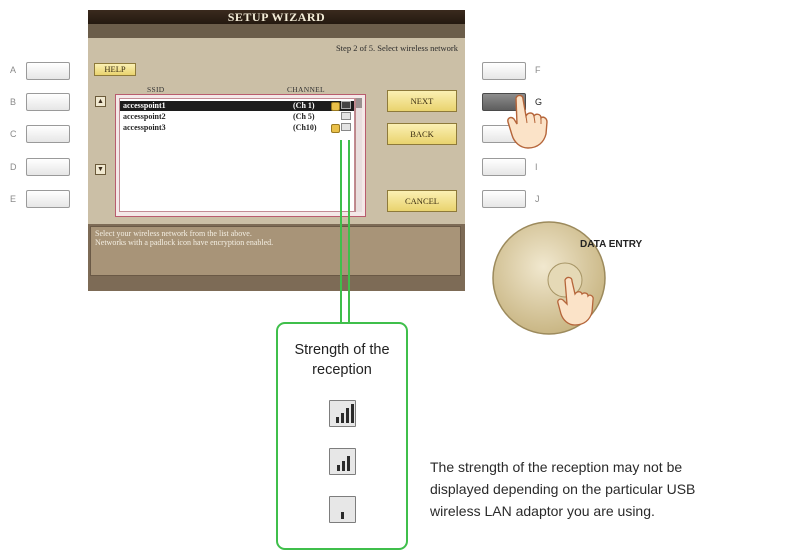 The image size is (787, 550). What do you see at coordinates (611, 244) in the screenshot?
I see `data-entry-label: DATA ENTRY` at bounding box center [611, 244].